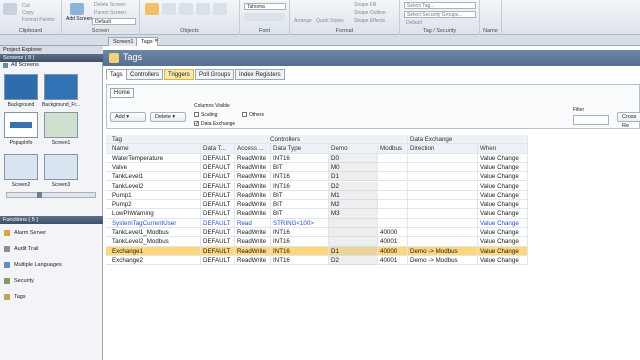  What do you see at coordinates (21, 125) in the screenshot?
I see `screen-thumb-popupinfo` at bounding box center [21, 125].